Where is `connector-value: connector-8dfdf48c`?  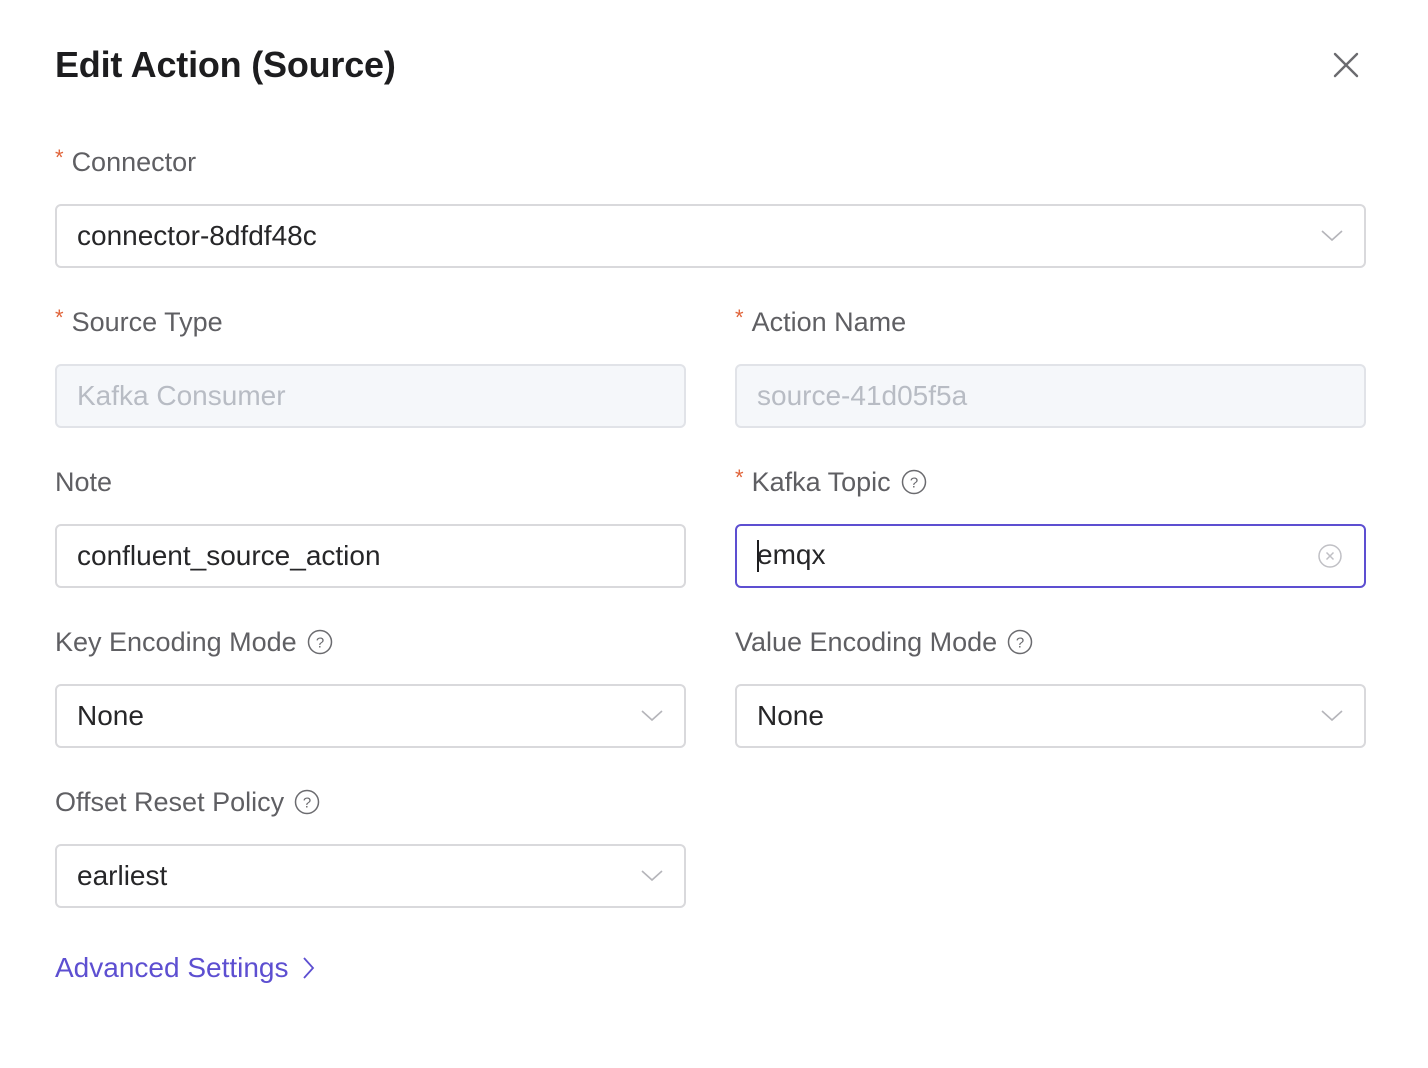 connector-value: connector-8dfdf48c is located at coordinates (197, 235).